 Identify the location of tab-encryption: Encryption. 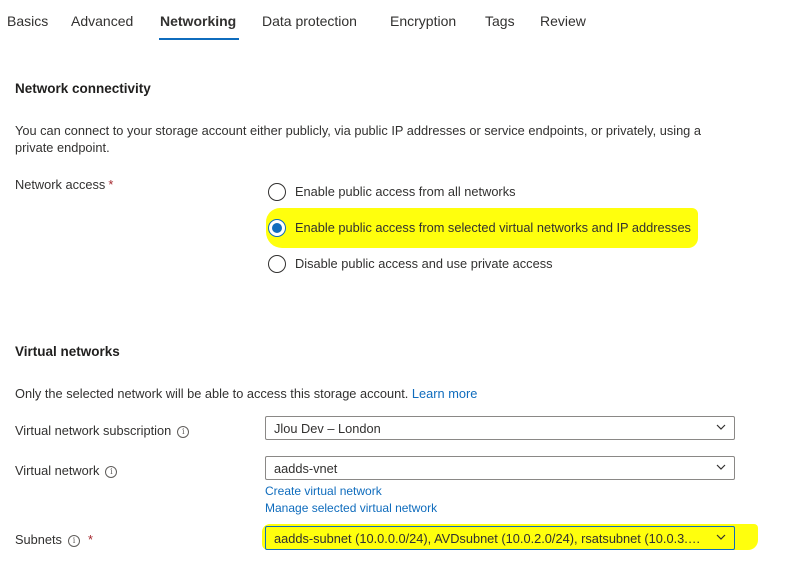
(423, 21).